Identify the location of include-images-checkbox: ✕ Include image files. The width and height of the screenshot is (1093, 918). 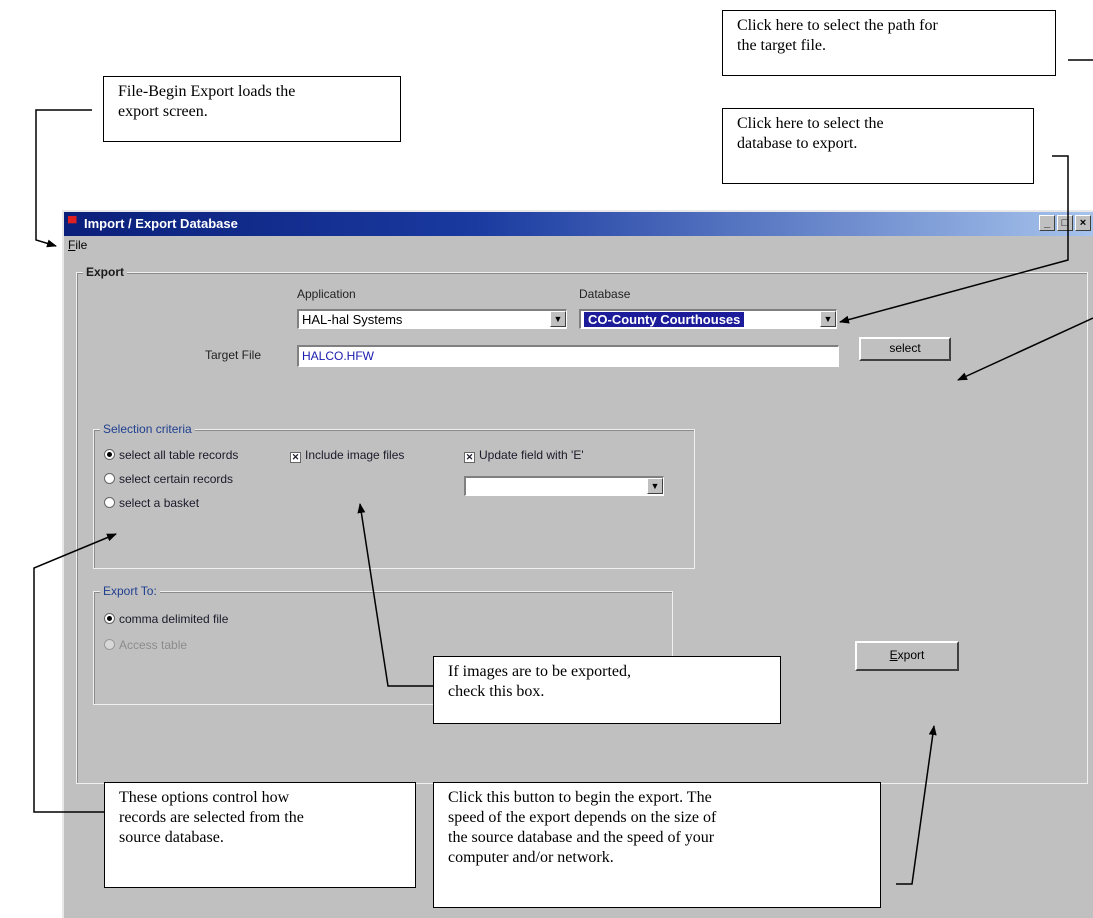
(347, 455).